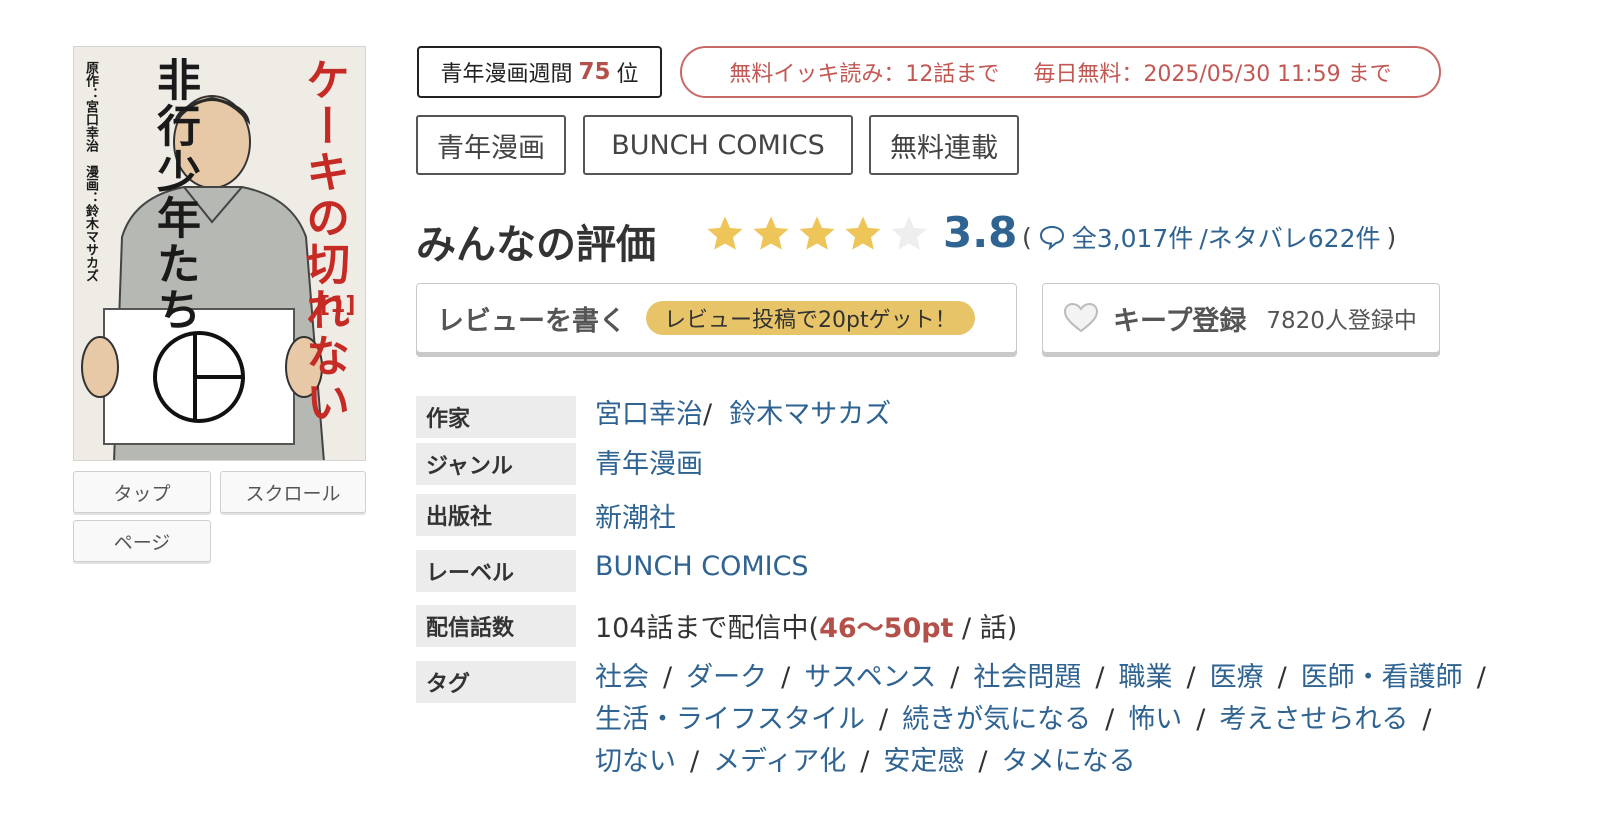 The width and height of the screenshot is (1610, 826). What do you see at coordinates (870, 677) in the screenshot?
I see `tag-link: サスペンス` at bounding box center [870, 677].